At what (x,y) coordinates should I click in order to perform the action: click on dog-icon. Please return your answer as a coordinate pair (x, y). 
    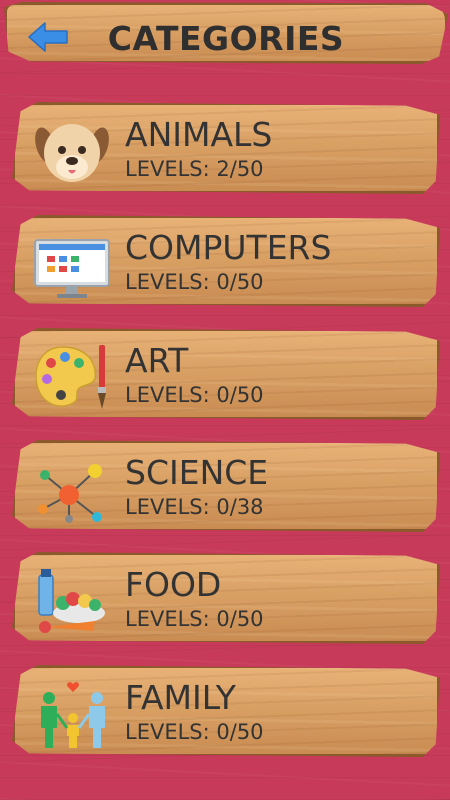
    Looking at the image, I should click on (72, 151).